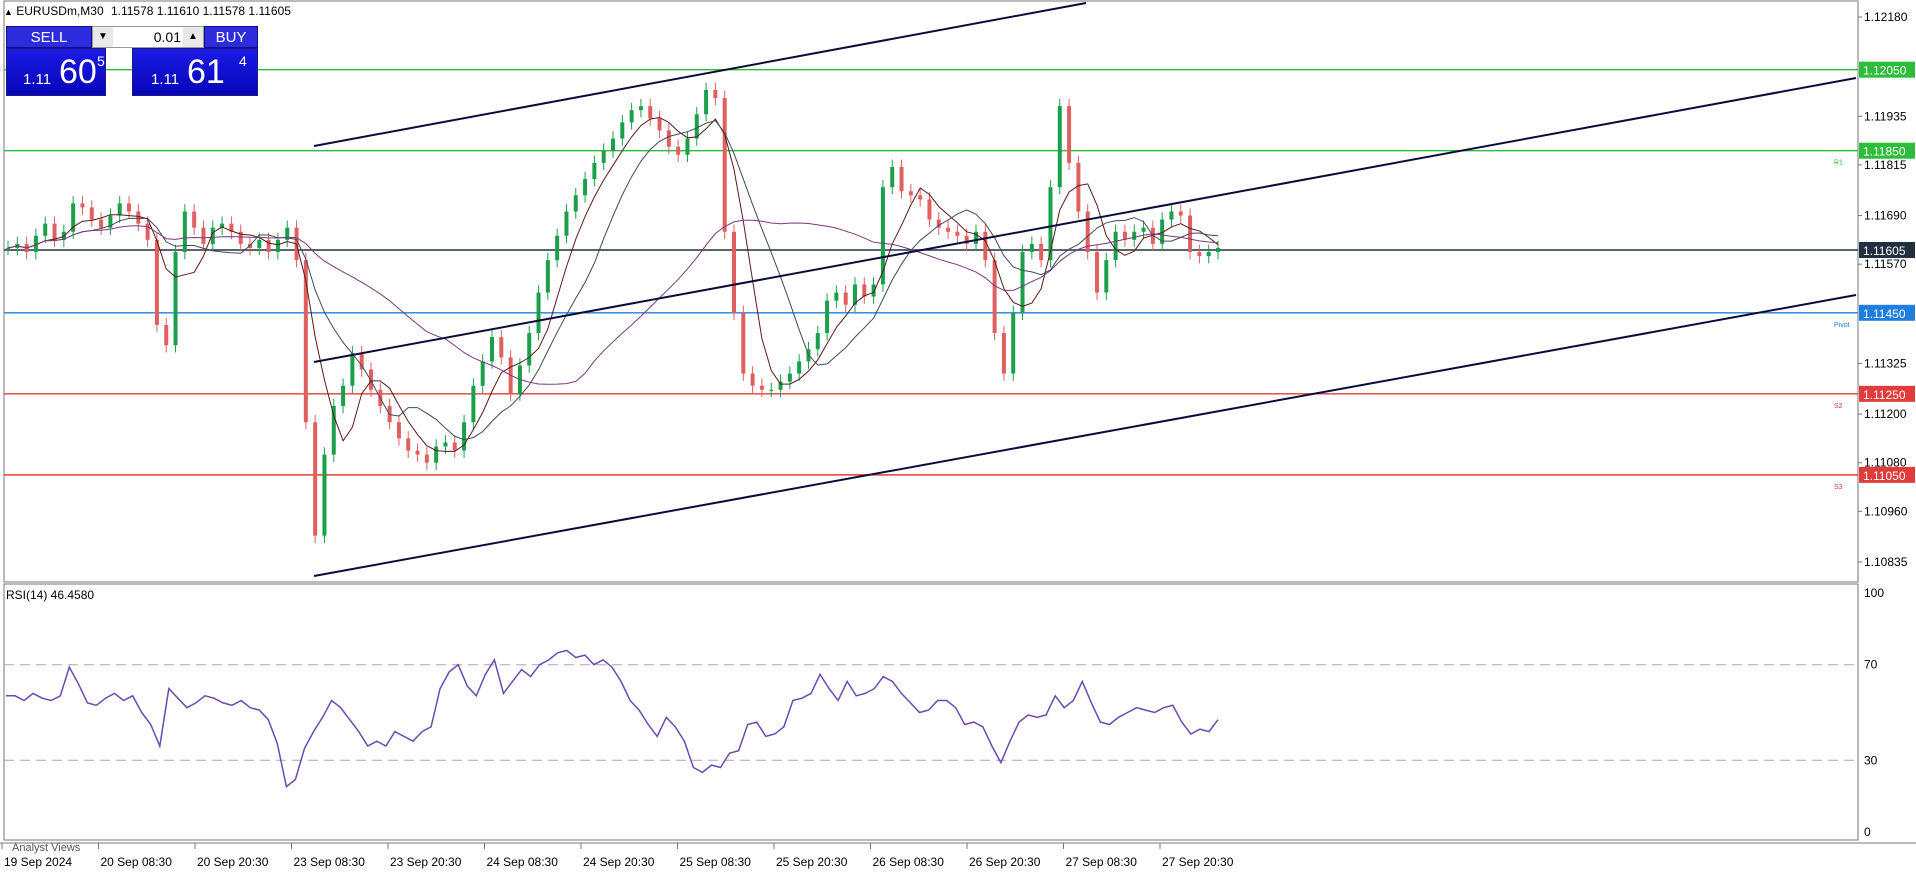  I want to click on price-scale-label: 1.12180, so click(1886, 17).